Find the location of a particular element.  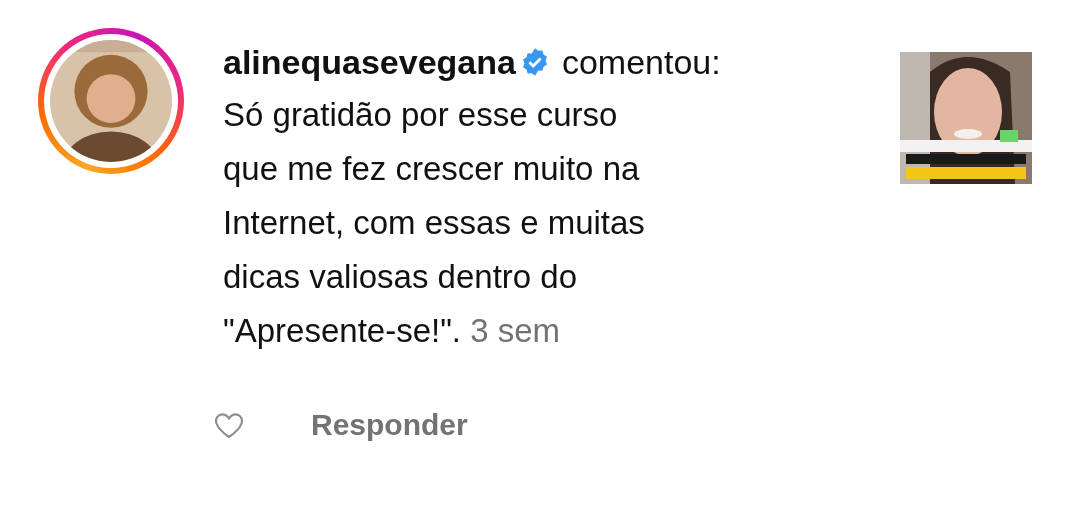

username: alinequasevegana is located at coordinates (369, 62).